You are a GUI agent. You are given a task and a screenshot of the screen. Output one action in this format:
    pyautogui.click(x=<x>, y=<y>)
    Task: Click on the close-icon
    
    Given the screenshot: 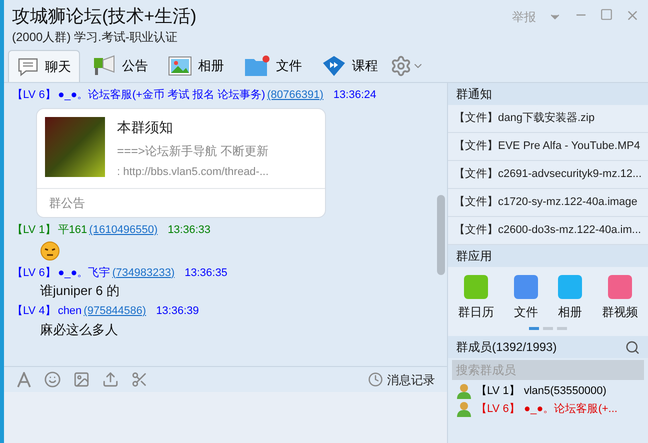 What is the action you would take?
    pyautogui.click(x=632, y=15)
    